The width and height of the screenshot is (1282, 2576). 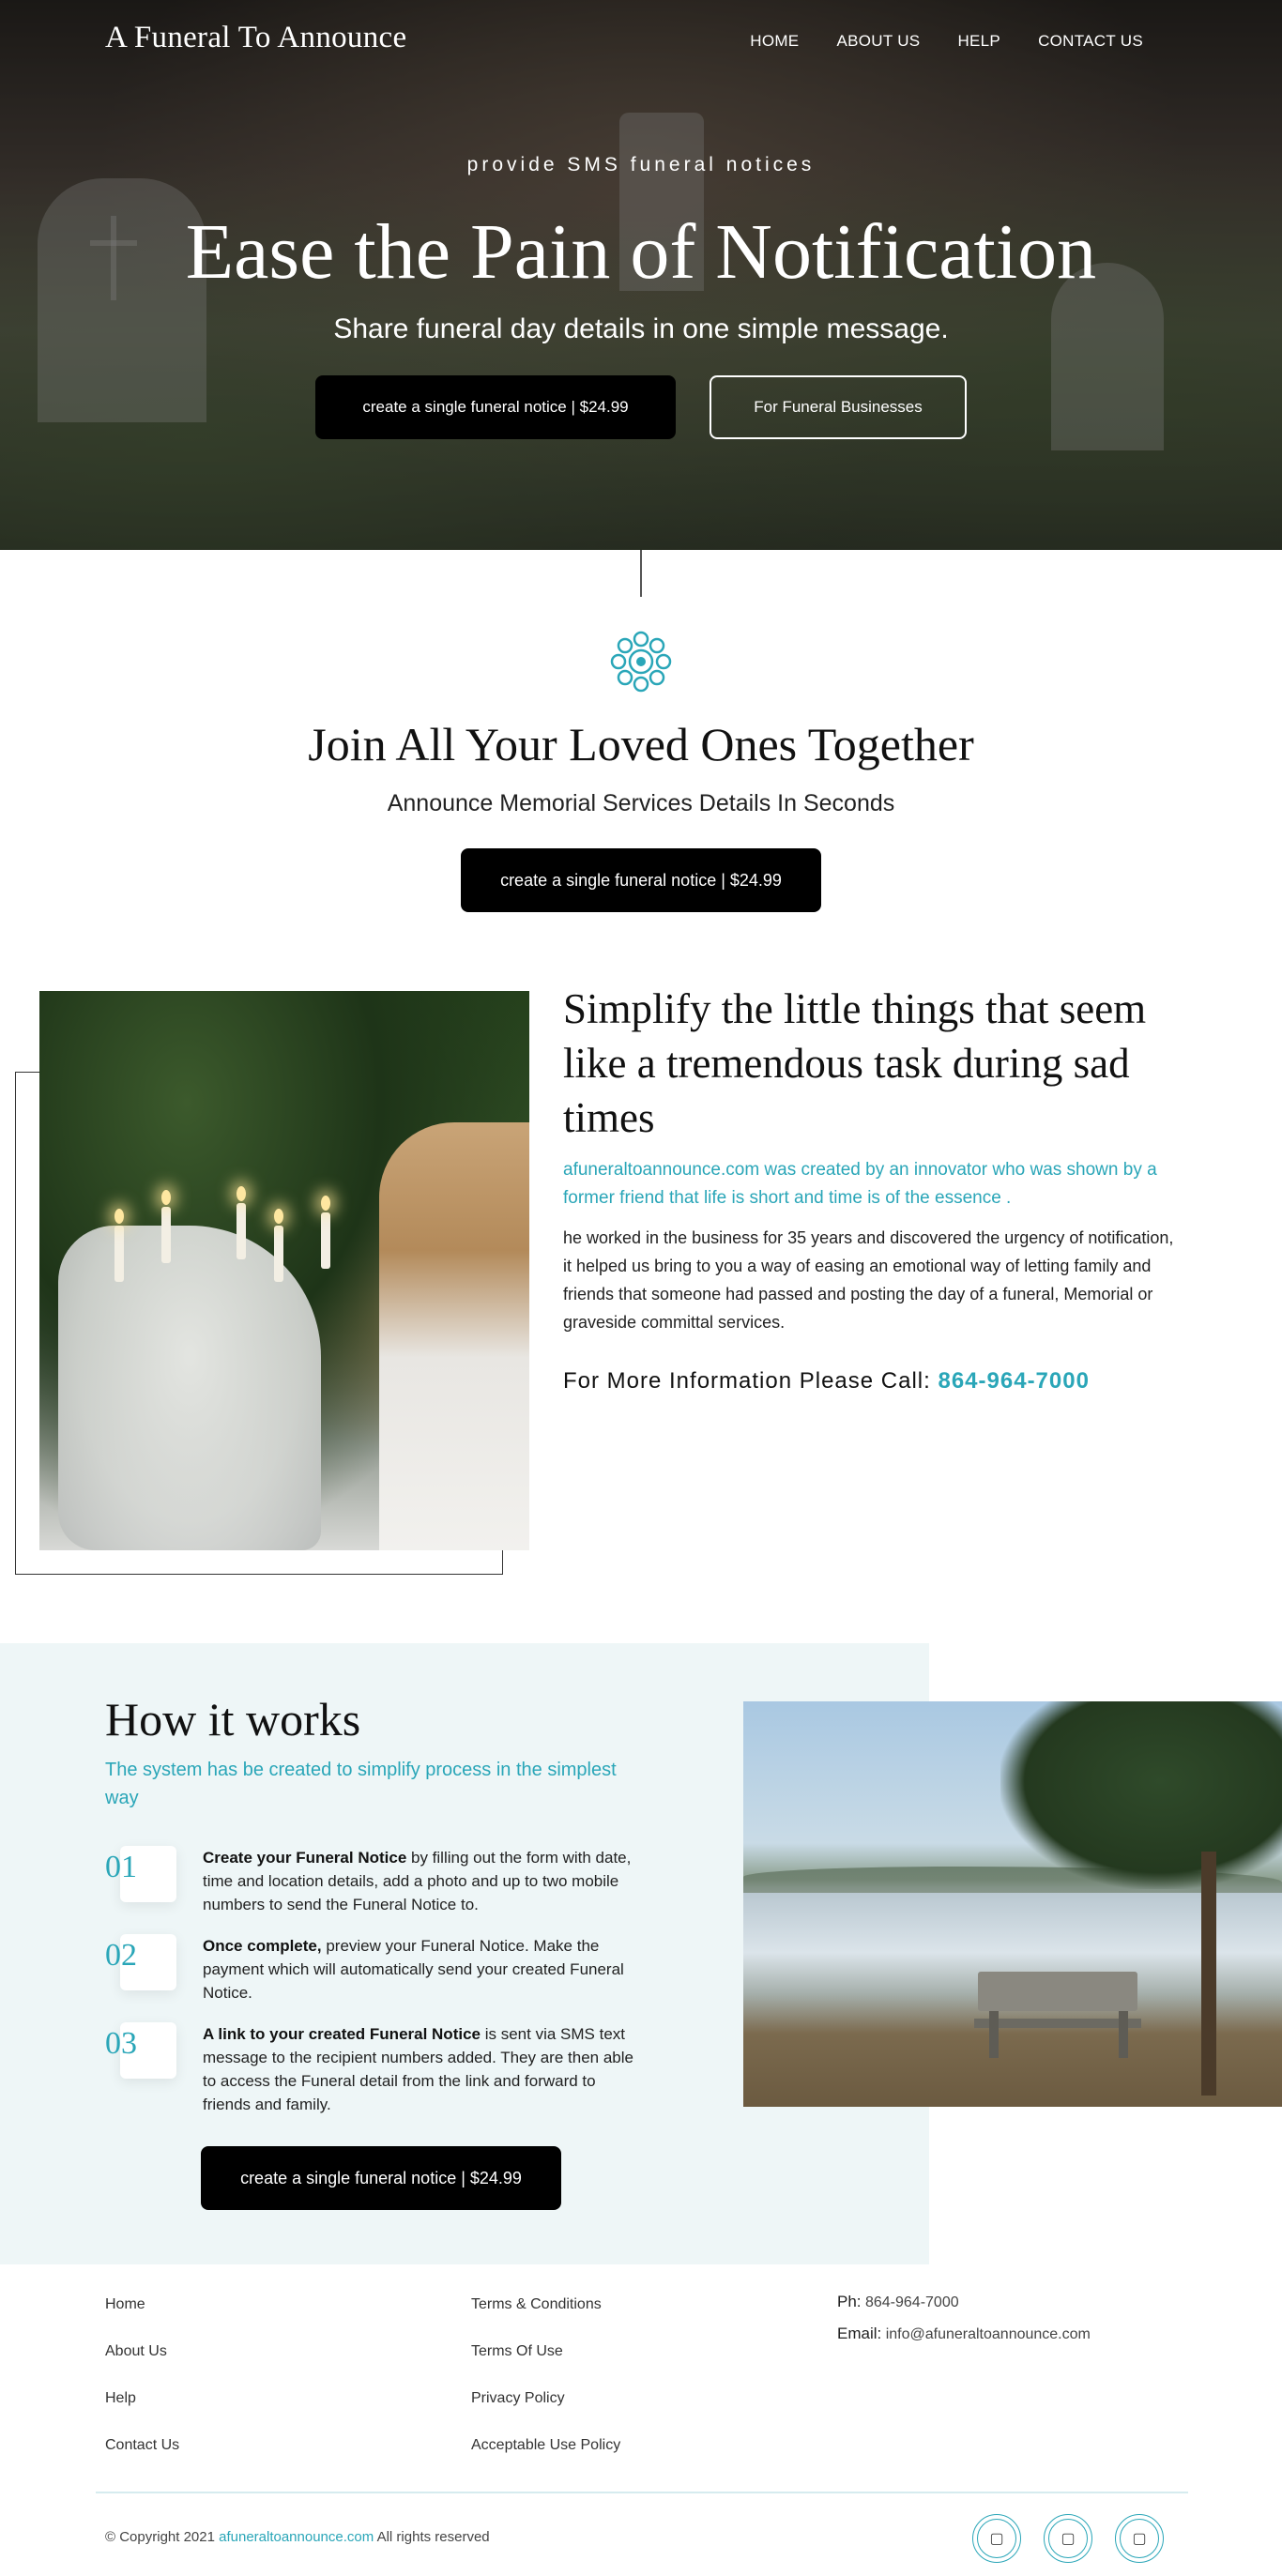 What do you see at coordinates (305, 1858) in the screenshot?
I see `step-bold: Create your Funeral Notice` at bounding box center [305, 1858].